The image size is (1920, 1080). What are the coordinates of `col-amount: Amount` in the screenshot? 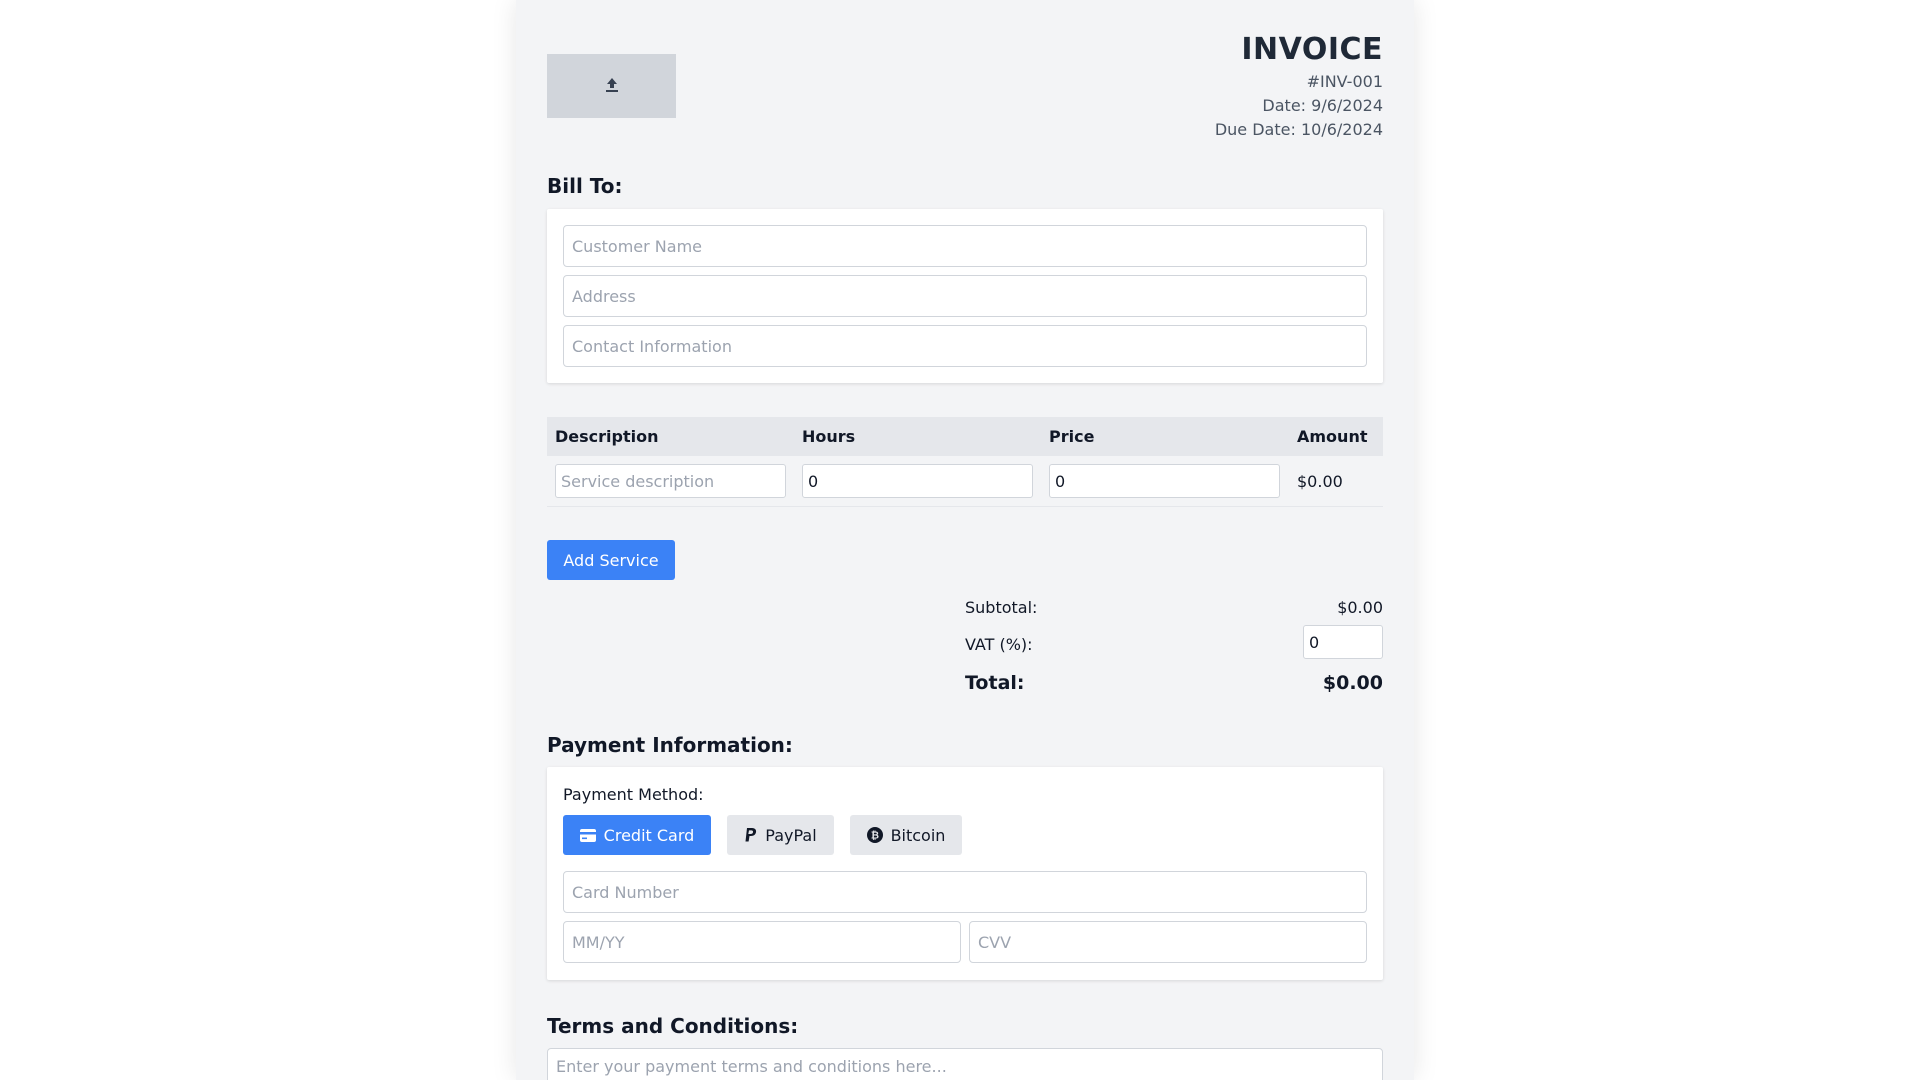 It's located at (1332, 436).